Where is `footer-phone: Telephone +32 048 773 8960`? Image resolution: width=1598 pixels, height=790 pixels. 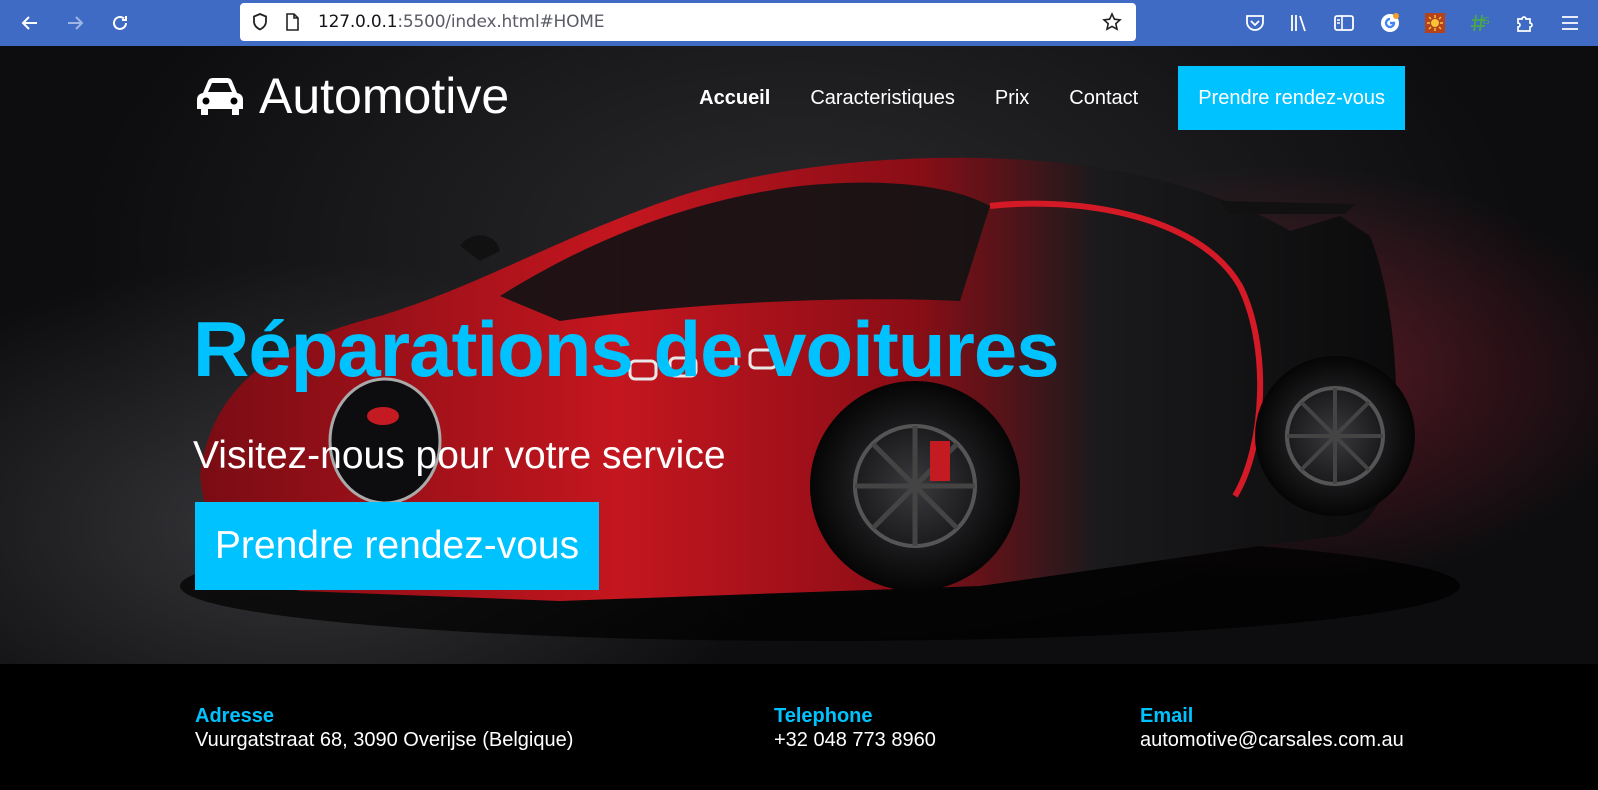
footer-phone: Telephone +32 048 773 8960 is located at coordinates (855, 728).